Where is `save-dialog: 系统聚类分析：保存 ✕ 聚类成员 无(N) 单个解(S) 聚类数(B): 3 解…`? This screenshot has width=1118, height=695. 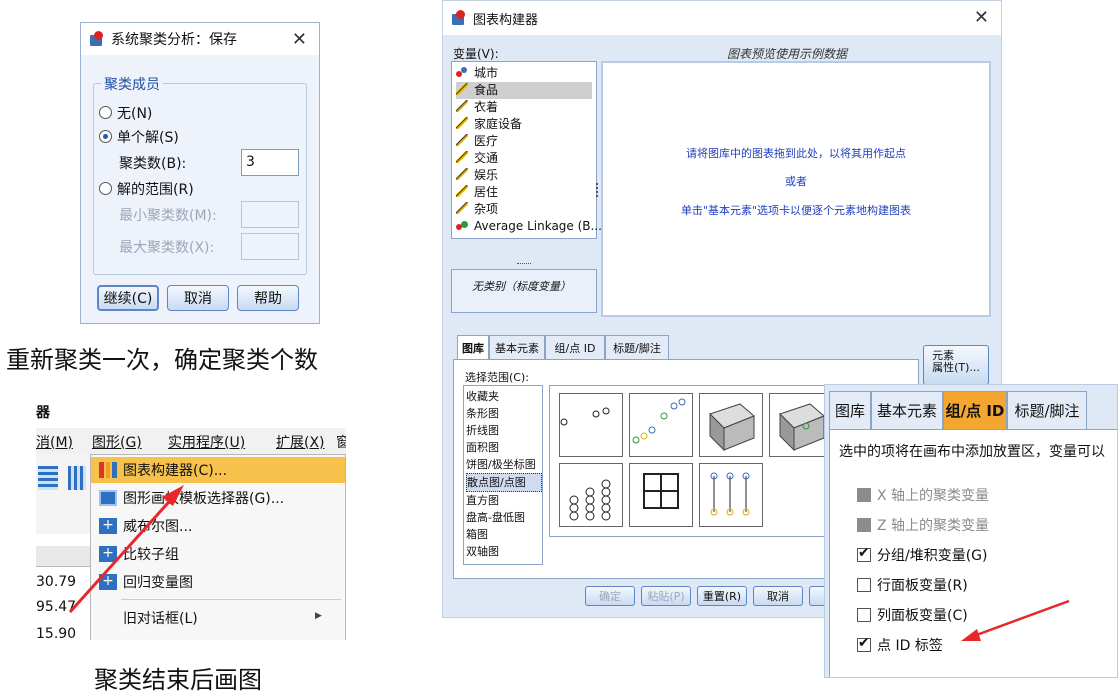 save-dialog: 系统聚类分析：保存 ✕ 聚类成员 无(N) 单个解(S) 聚类数(B): 3 解… is located at coordinates (200, 173).